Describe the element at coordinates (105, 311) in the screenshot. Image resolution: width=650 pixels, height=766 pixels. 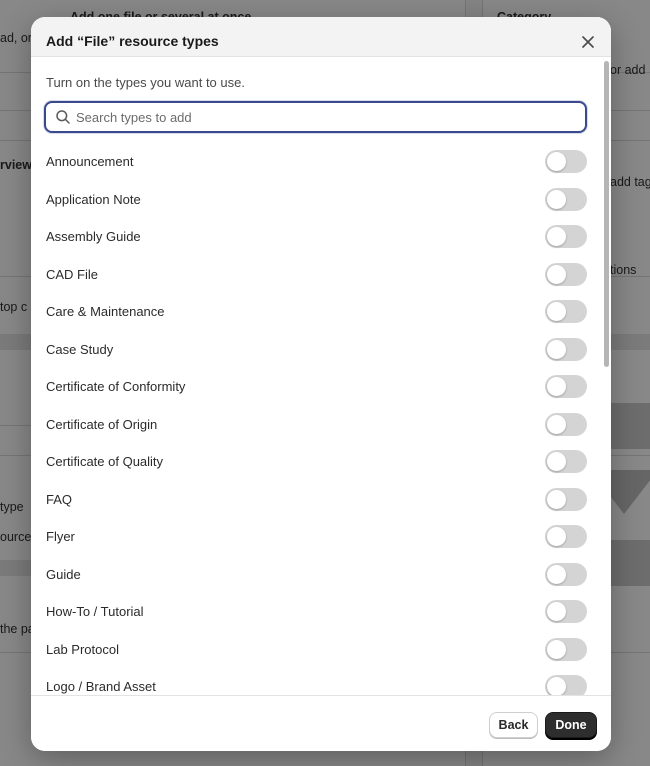
I see `type-label: Care & Maintenance` at that location.